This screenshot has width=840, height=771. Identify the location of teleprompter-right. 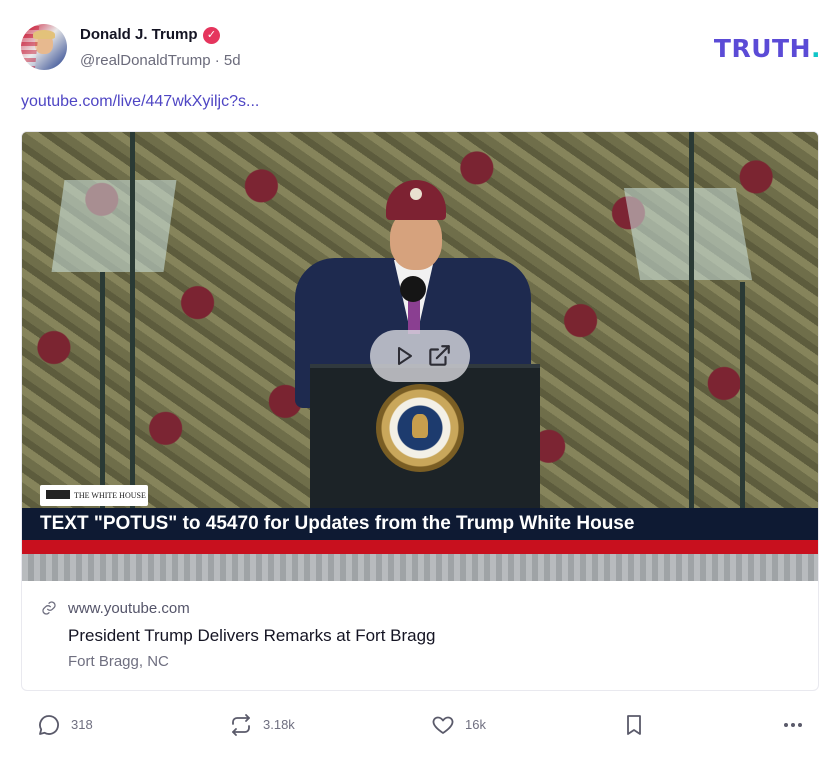
(688, 234).